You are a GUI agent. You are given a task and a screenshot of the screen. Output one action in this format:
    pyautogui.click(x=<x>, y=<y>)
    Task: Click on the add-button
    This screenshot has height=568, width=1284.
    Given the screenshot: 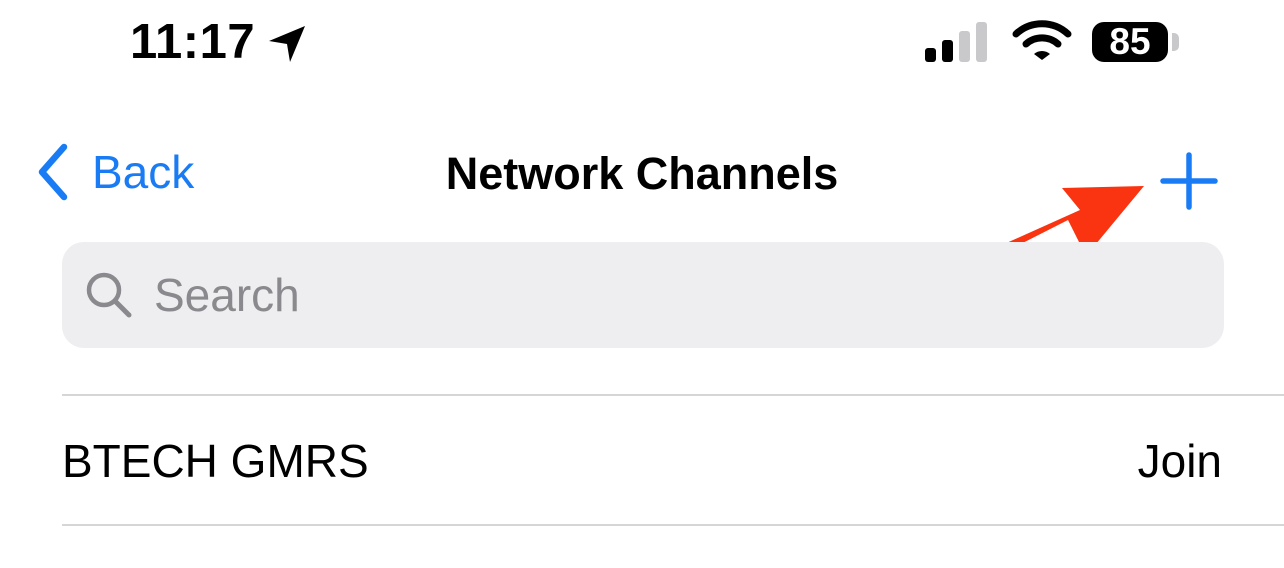 What is the action you would take?
    pyautogui.click(x=1189, y=181)
    